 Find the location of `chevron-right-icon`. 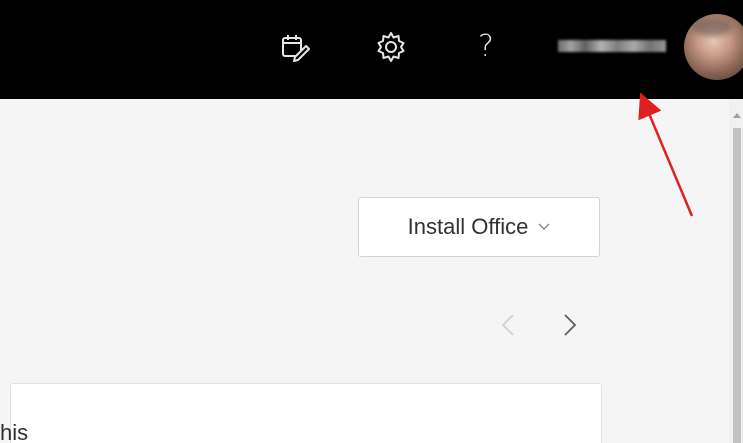

chevron-right-icon is located at coordinates (570, 327).